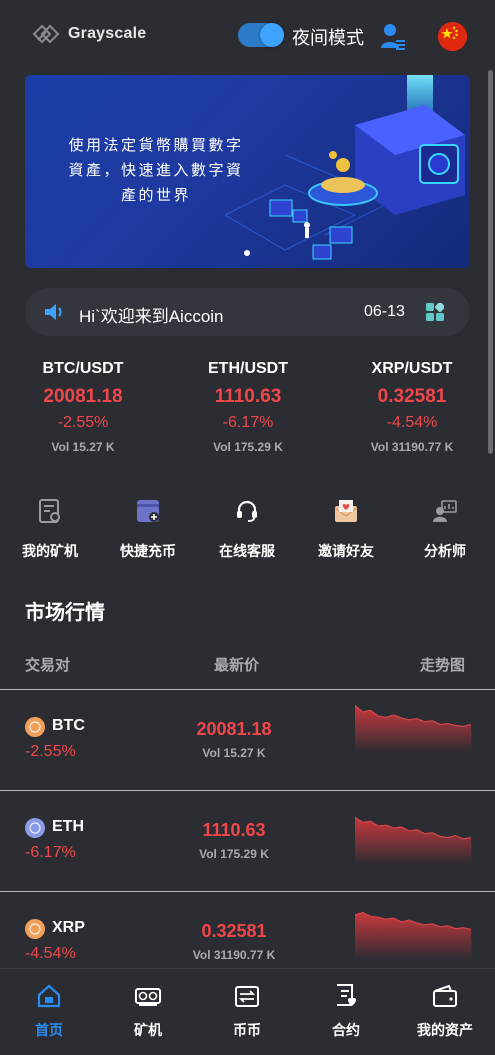 Image resolution: width=495 pixels, height=1055 pixels. I want to click on grayscale-logo-icon, so click(46, 34).